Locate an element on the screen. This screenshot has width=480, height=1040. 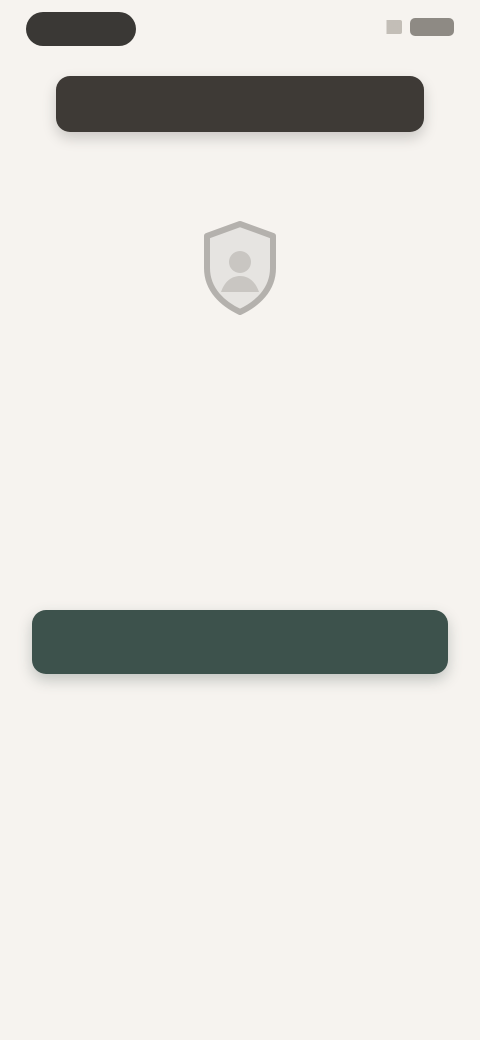
secondary-button is located at coordinates (240, 730).